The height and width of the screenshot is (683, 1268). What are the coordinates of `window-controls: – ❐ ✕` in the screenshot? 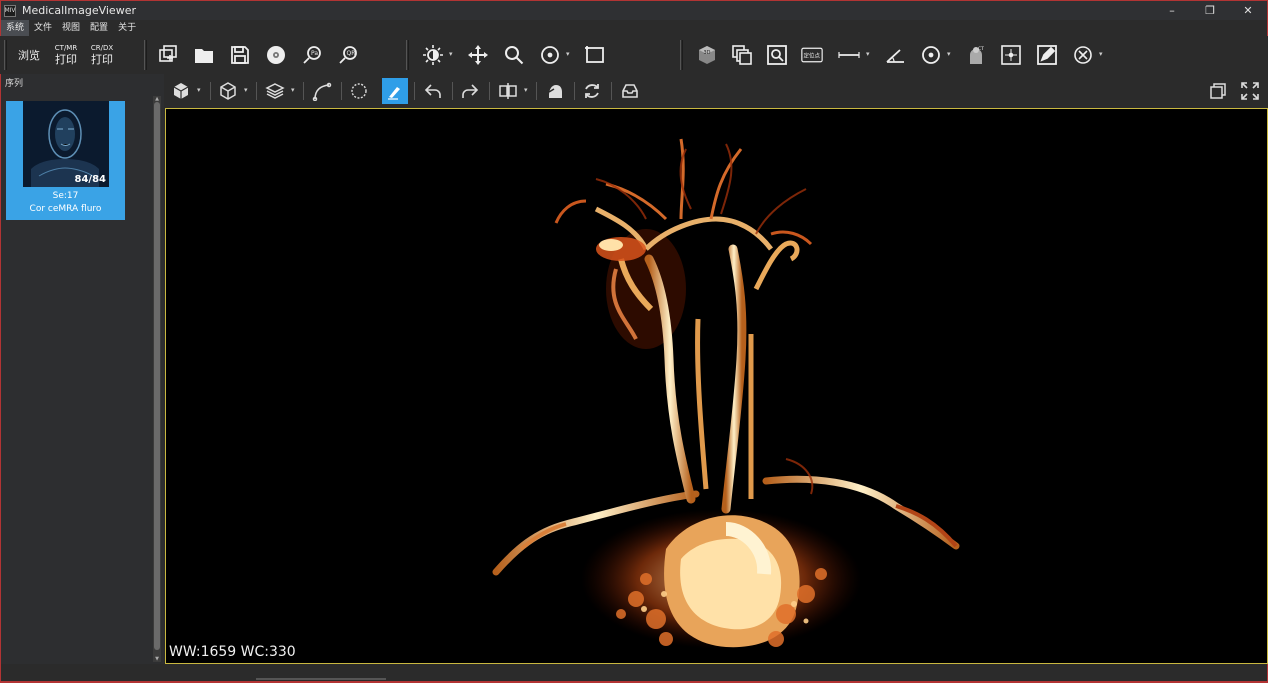 It's located at (1210, 10).